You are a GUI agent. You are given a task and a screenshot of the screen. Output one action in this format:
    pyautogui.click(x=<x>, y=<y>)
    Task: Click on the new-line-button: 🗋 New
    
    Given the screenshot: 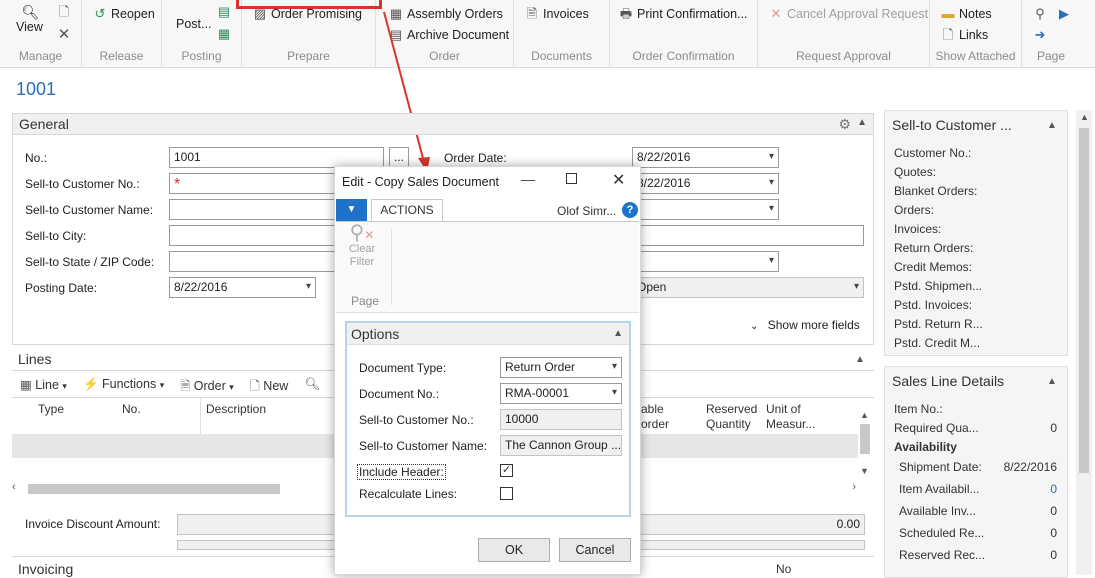 What is the action you would take?
    pyautogui.click(x=269, y=387)
    